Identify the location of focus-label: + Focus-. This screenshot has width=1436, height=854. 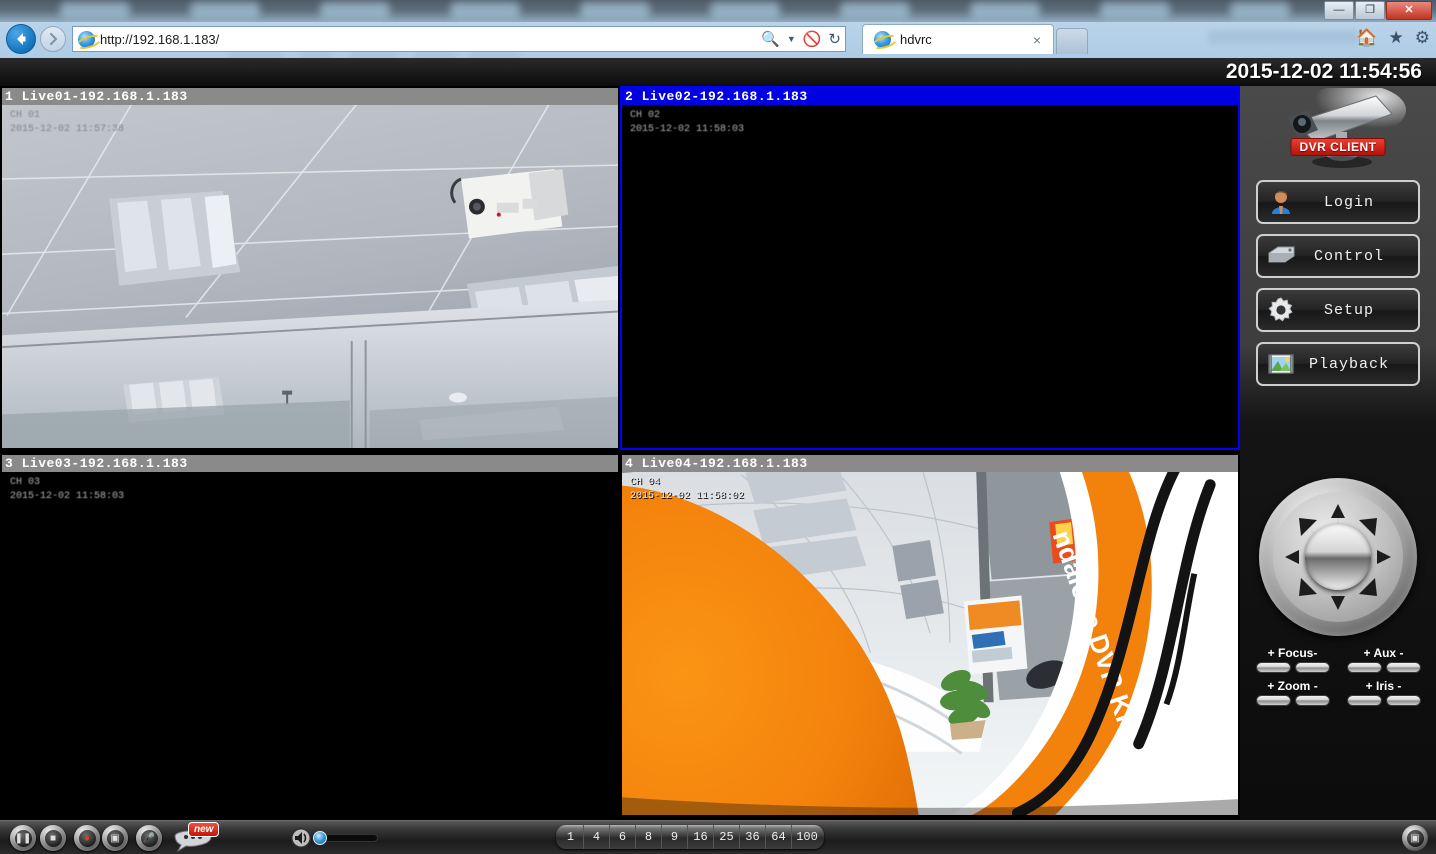
(1292, 653).